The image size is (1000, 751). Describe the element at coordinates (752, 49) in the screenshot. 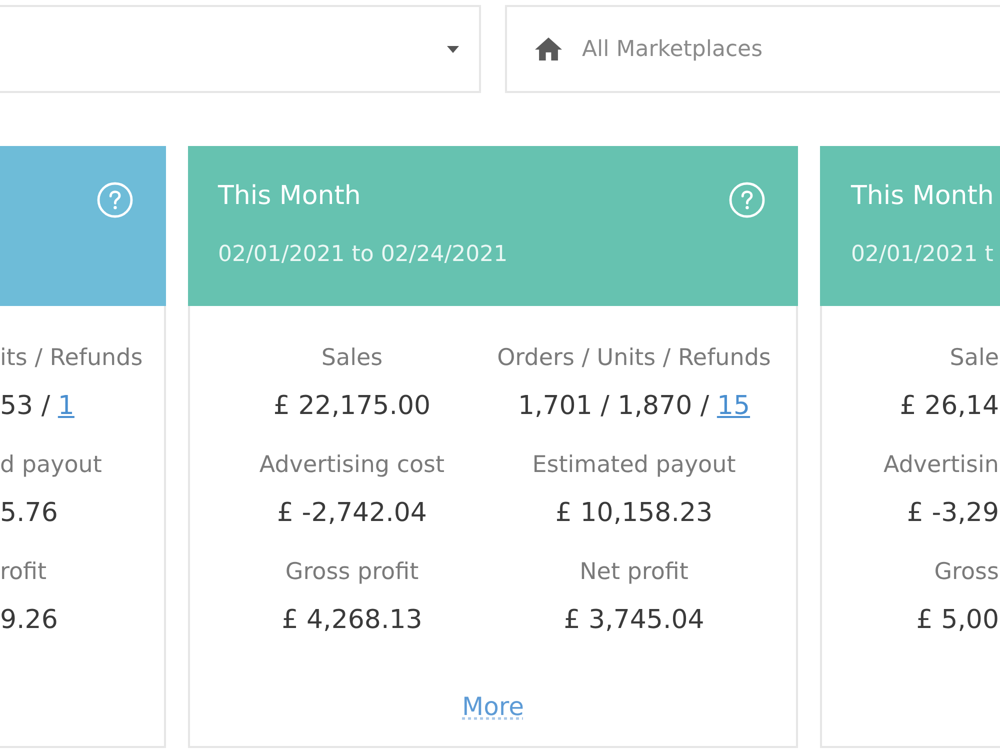

I see `marketplace-dropdown: All Marketplaces` at that location.